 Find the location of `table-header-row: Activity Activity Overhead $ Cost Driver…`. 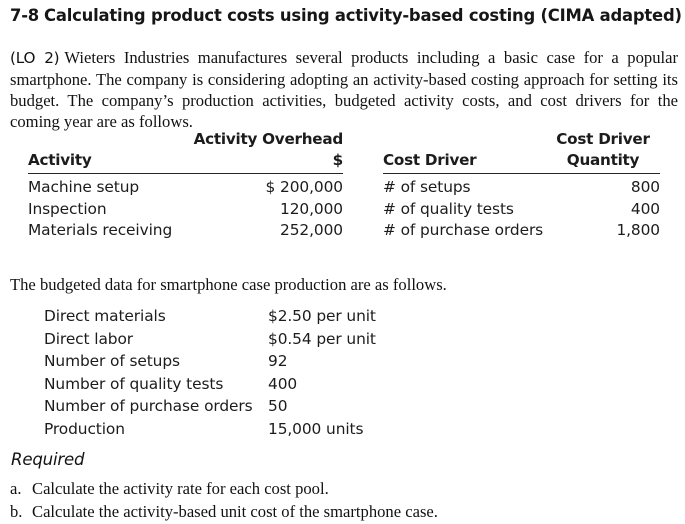

table-header-row: Activity Activity Overhead $ Cost Driver… is located at coordinates (348, 152).